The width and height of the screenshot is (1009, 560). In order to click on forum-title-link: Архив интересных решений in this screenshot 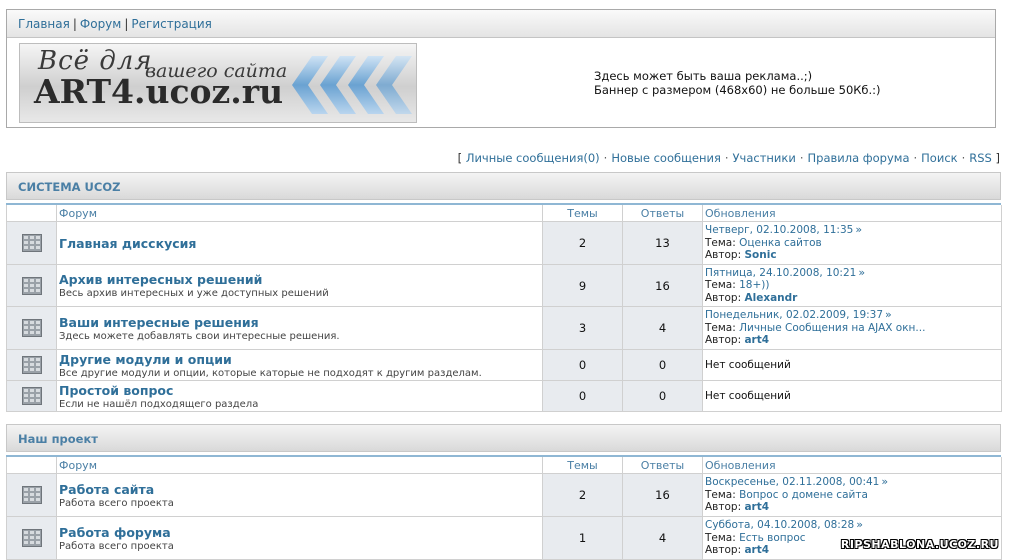, I will do `click(299, 279)`.